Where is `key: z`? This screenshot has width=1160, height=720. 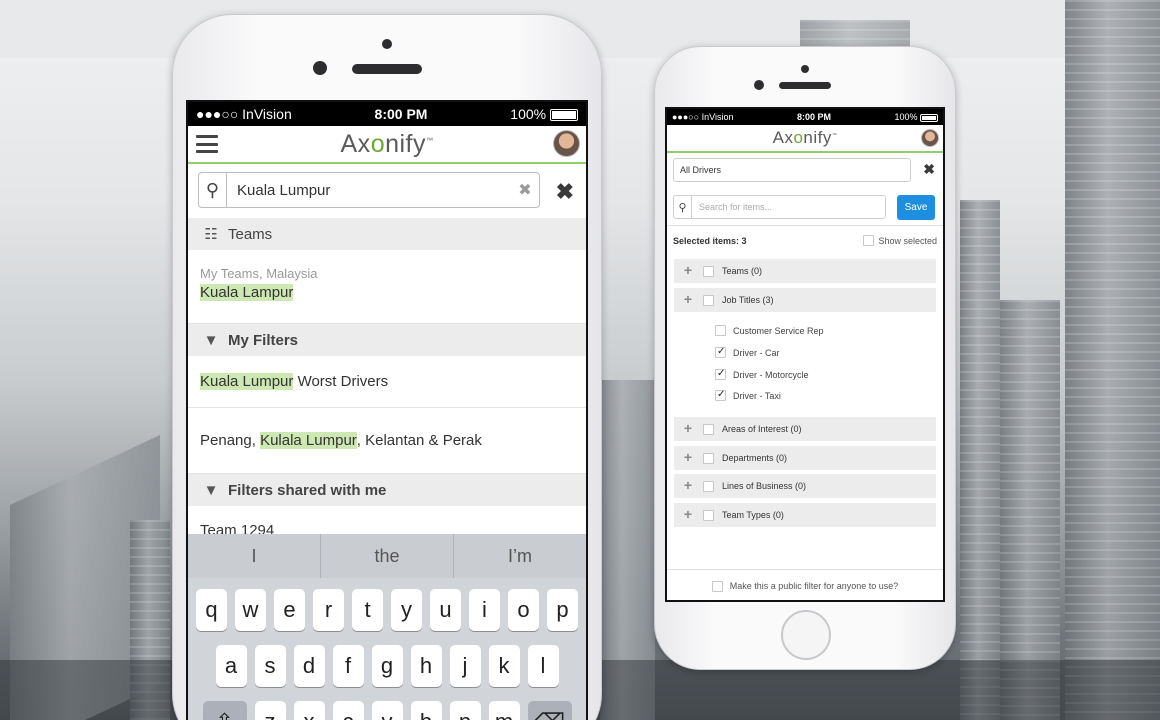 key: z is located at coordinates (270, 710).